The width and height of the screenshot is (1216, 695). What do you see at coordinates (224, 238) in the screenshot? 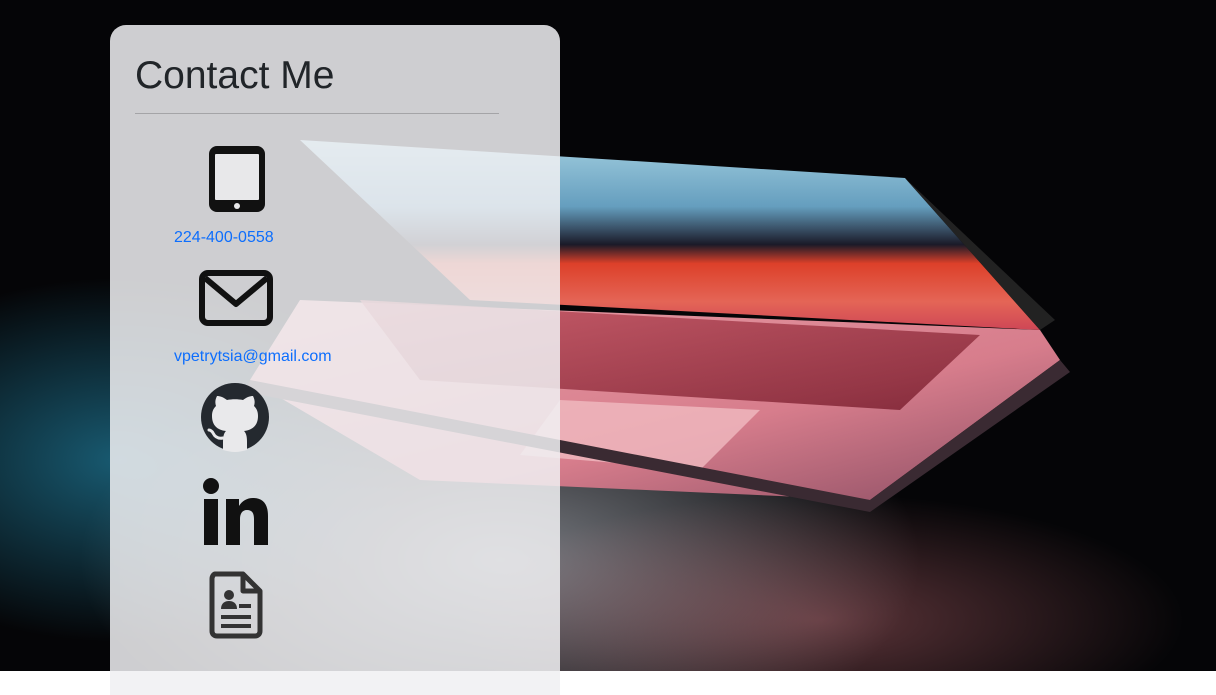
I see `phone-number-link: 224-400-0558` at bounding box center [224, 238].